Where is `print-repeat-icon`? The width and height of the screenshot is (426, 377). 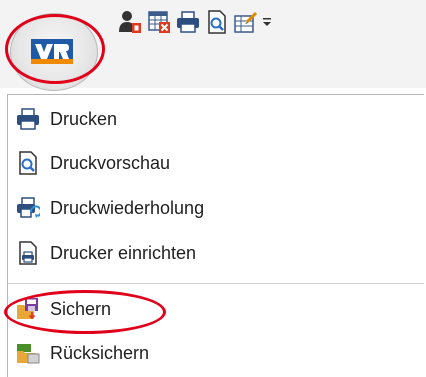
print-repeat-icon is located at coordinates (28, 207).